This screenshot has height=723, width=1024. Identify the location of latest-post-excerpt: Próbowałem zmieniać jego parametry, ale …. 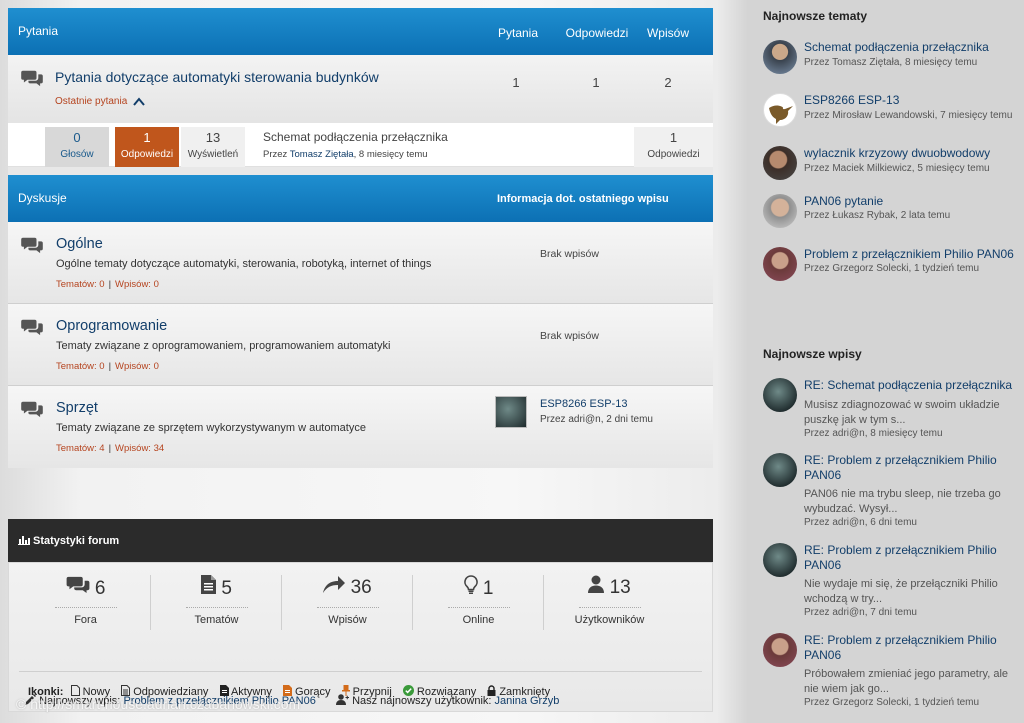
(906, 681).